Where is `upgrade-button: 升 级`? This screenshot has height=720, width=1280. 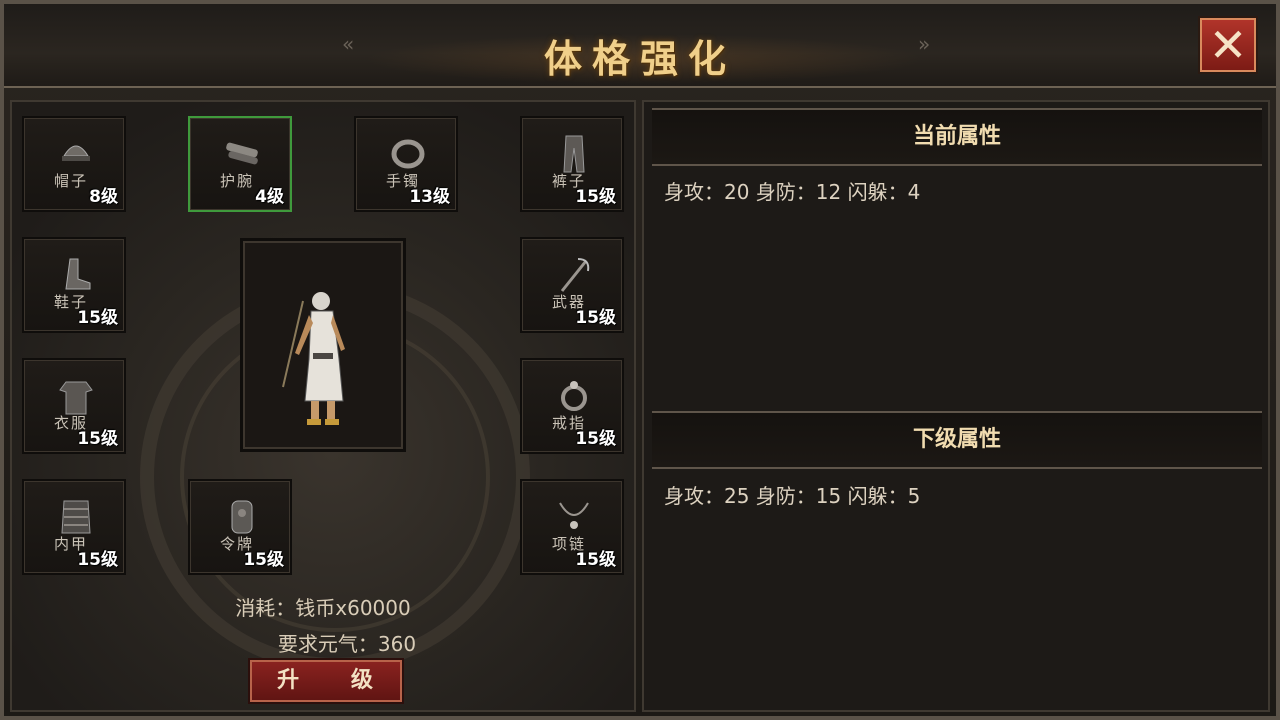
upgrade-button: 升 级 is located at coordinates (326, 681).